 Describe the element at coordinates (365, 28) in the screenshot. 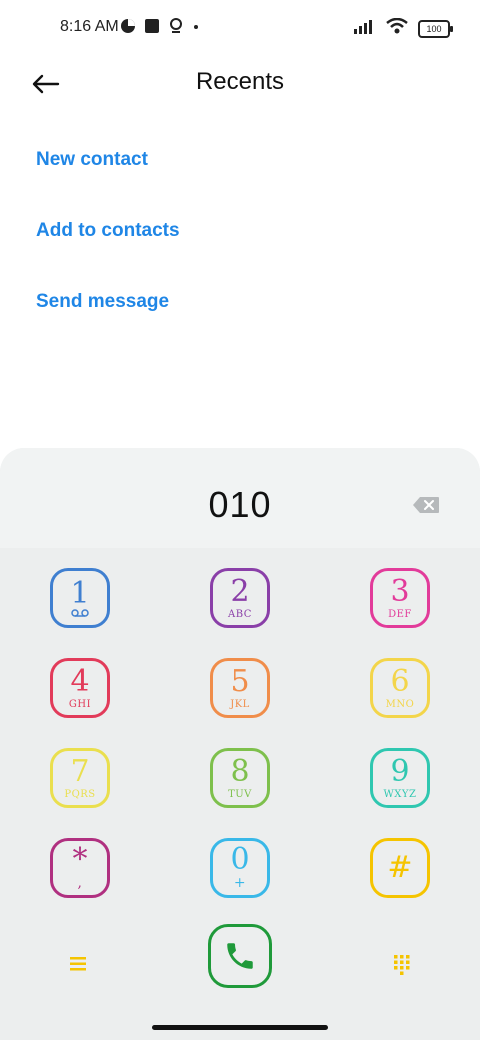

I see `signal-icon` at that location.